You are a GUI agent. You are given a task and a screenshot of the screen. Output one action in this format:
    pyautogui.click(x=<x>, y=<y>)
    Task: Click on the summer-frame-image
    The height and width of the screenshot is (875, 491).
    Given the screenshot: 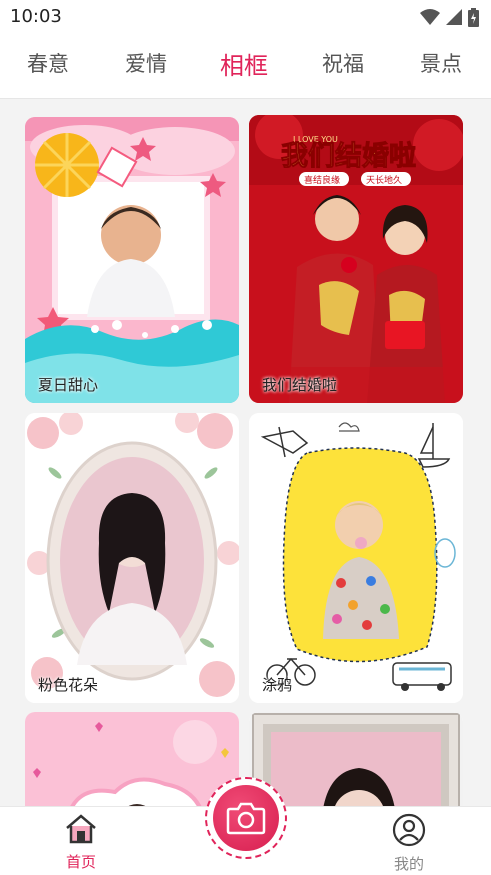 What is the action you would take?
    pyautogui.click(x=132, y=260)
    